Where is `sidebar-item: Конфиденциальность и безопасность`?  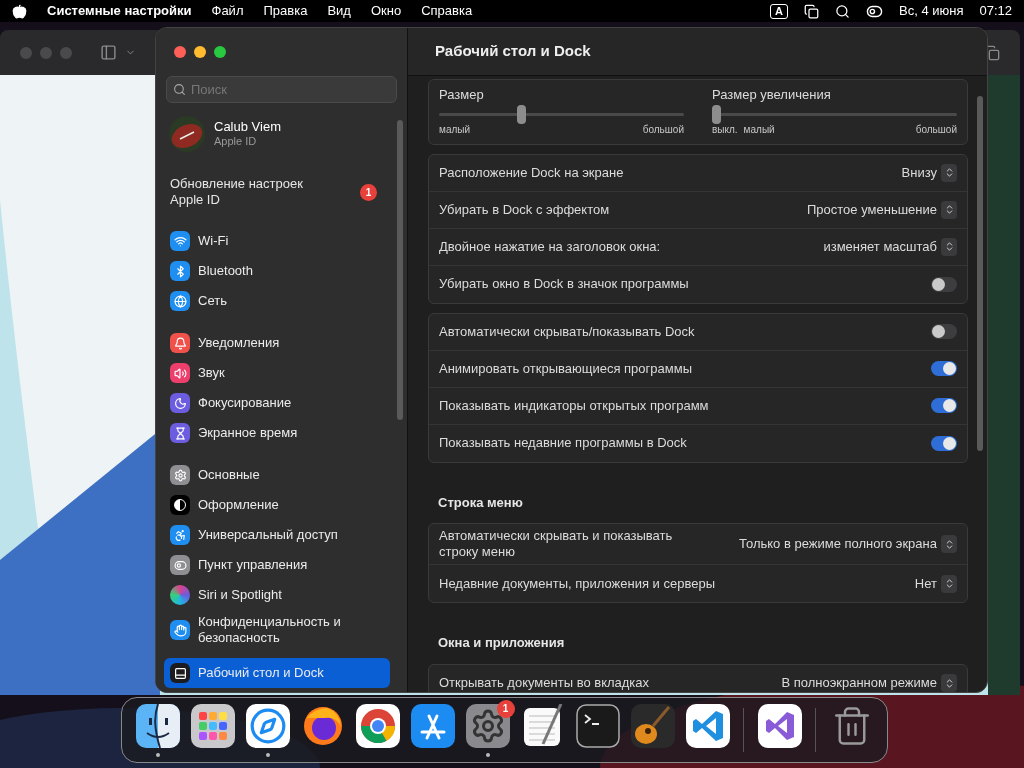 sidebar-item: Конфиденциальность и безопасность is located at coordinates (277, 630).